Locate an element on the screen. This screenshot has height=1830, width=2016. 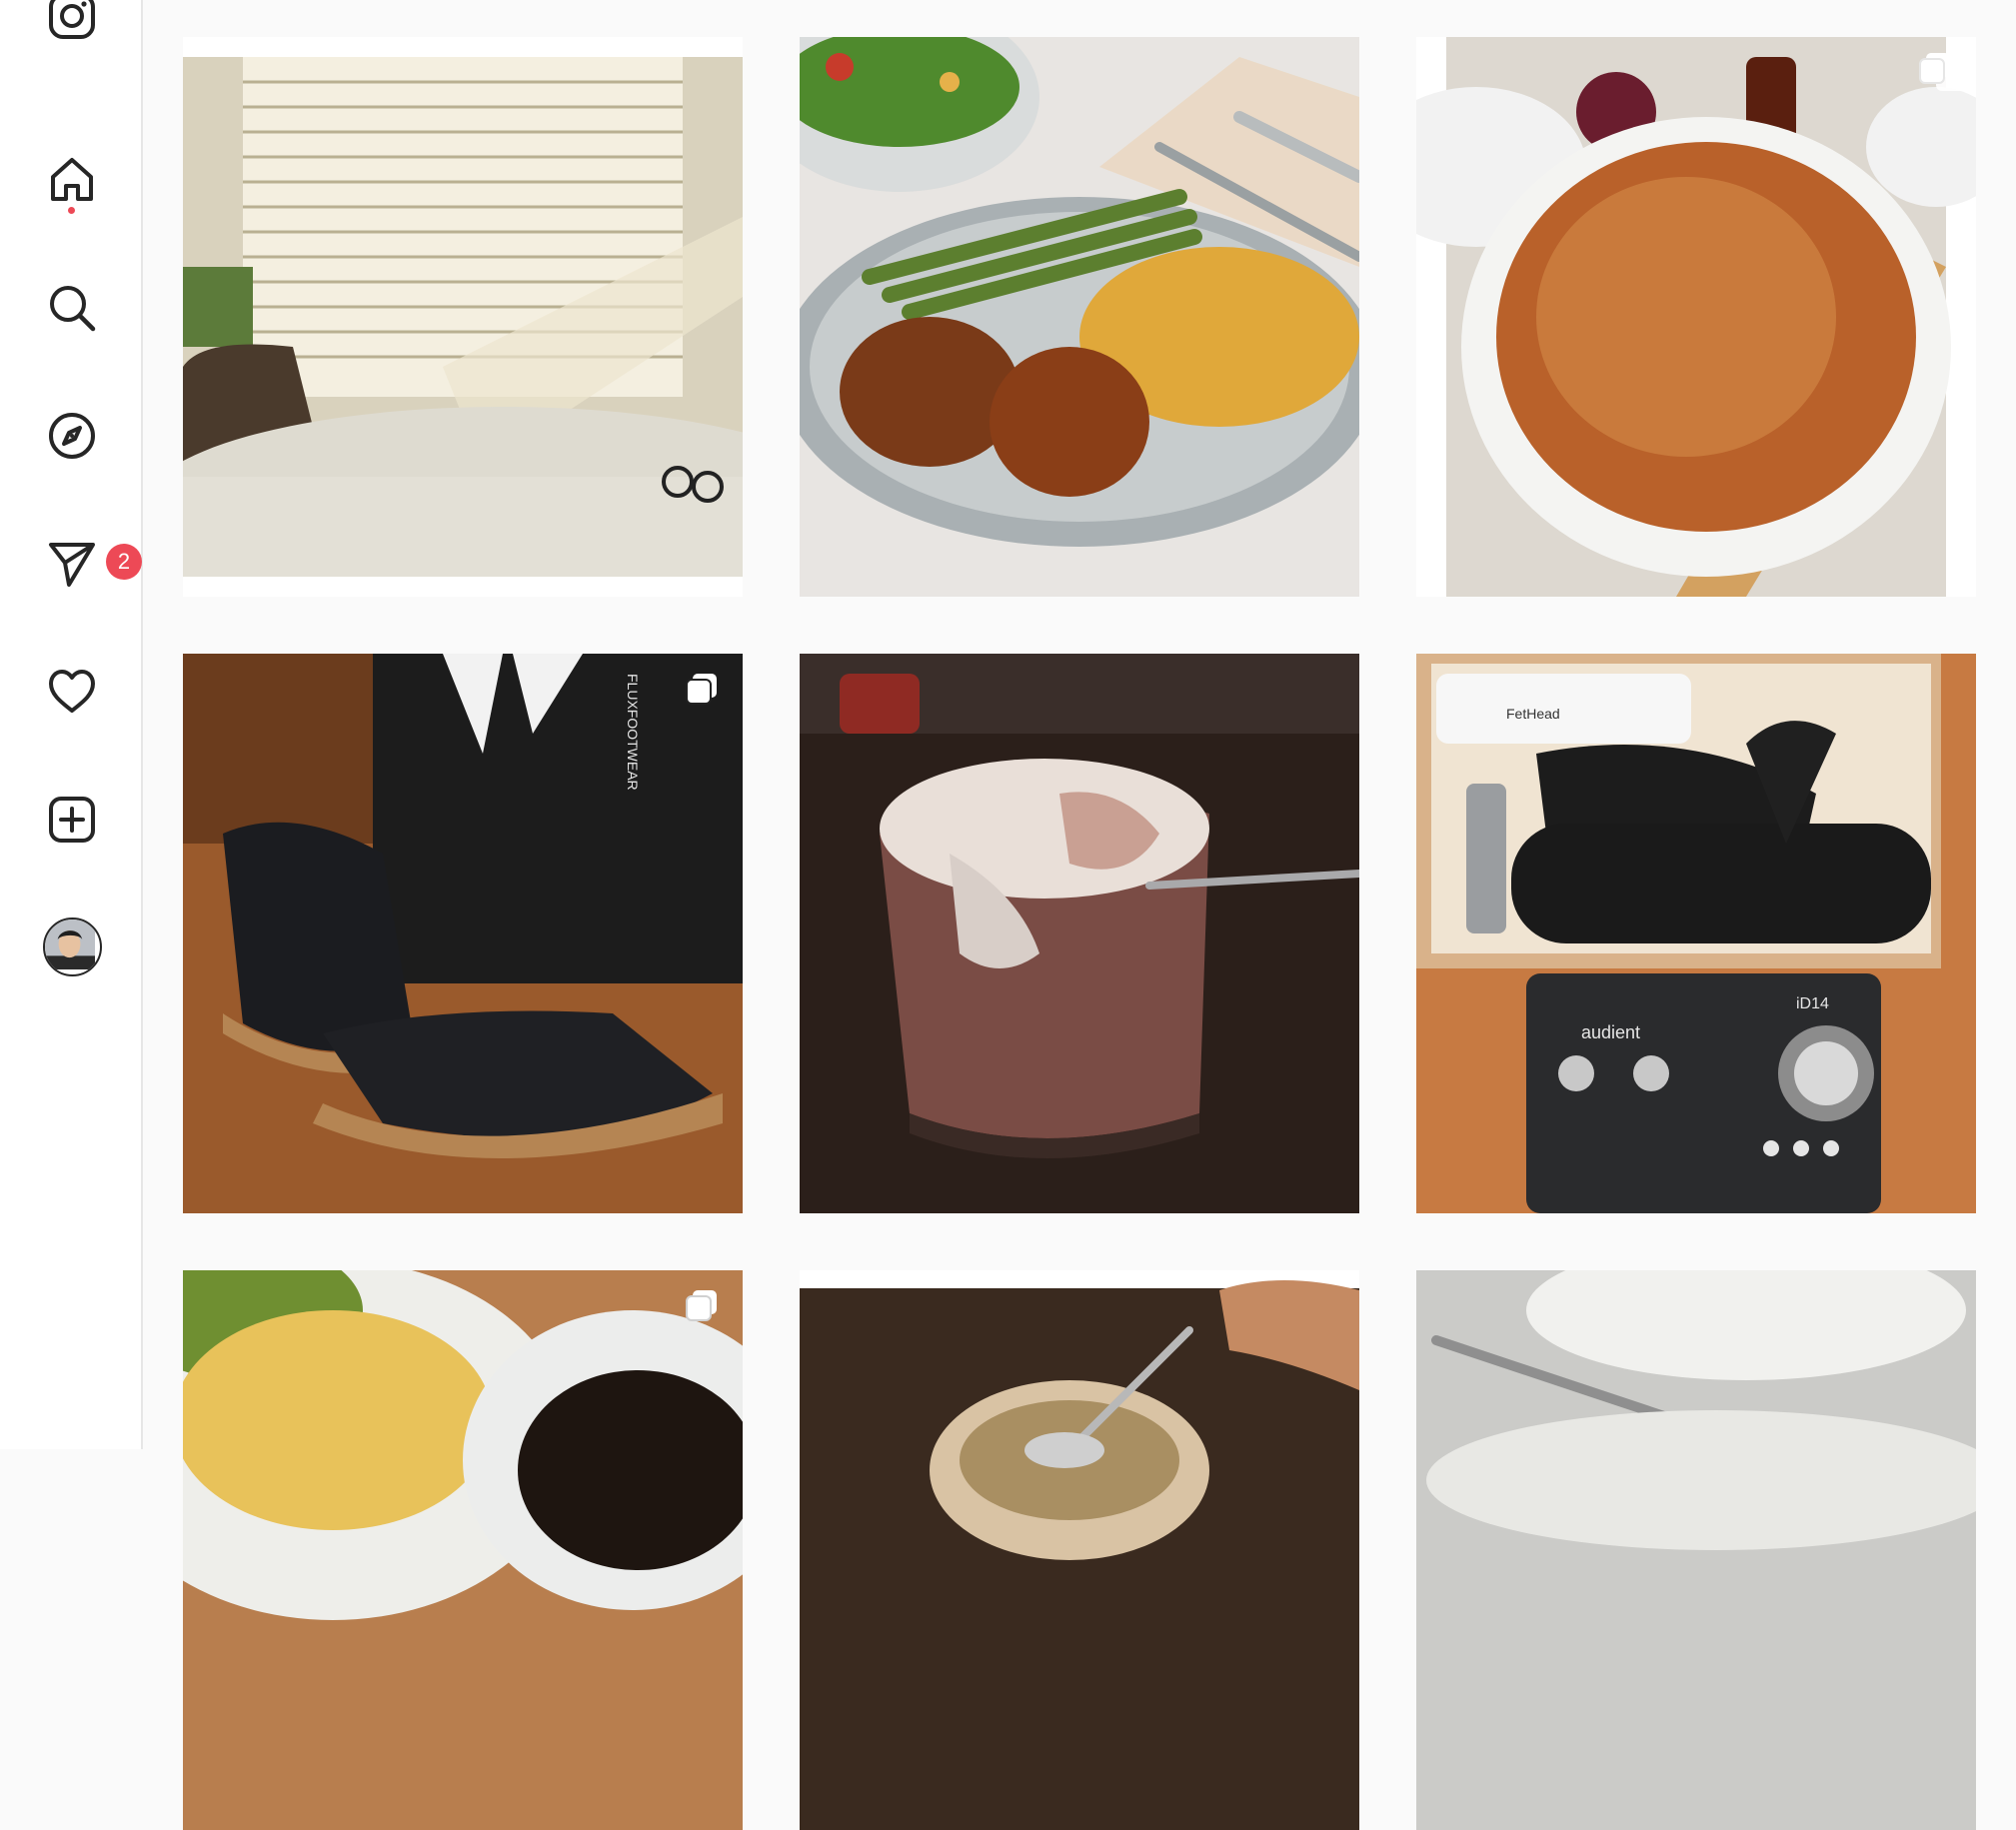
post-tile: FLUXFOOTWEAR is located at coordinates (463, 933).